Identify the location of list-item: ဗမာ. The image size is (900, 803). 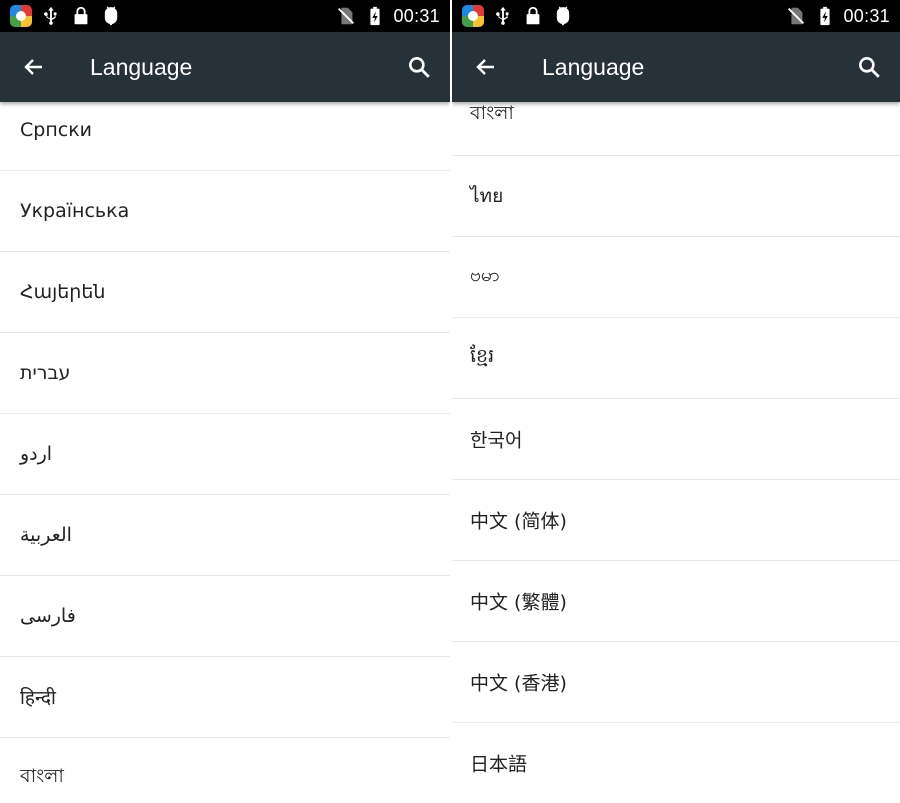
(676, 277).